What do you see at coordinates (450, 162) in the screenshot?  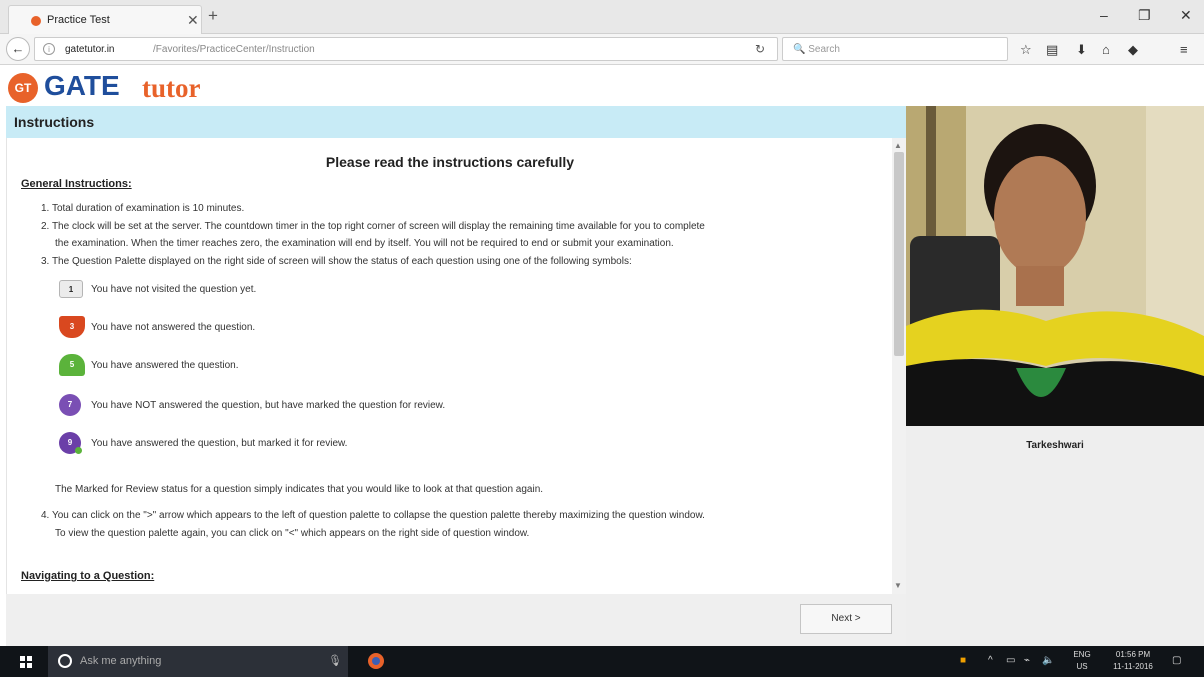 I see `page-heading: Please read the instructions carefully` at bounding box center [450, 162].